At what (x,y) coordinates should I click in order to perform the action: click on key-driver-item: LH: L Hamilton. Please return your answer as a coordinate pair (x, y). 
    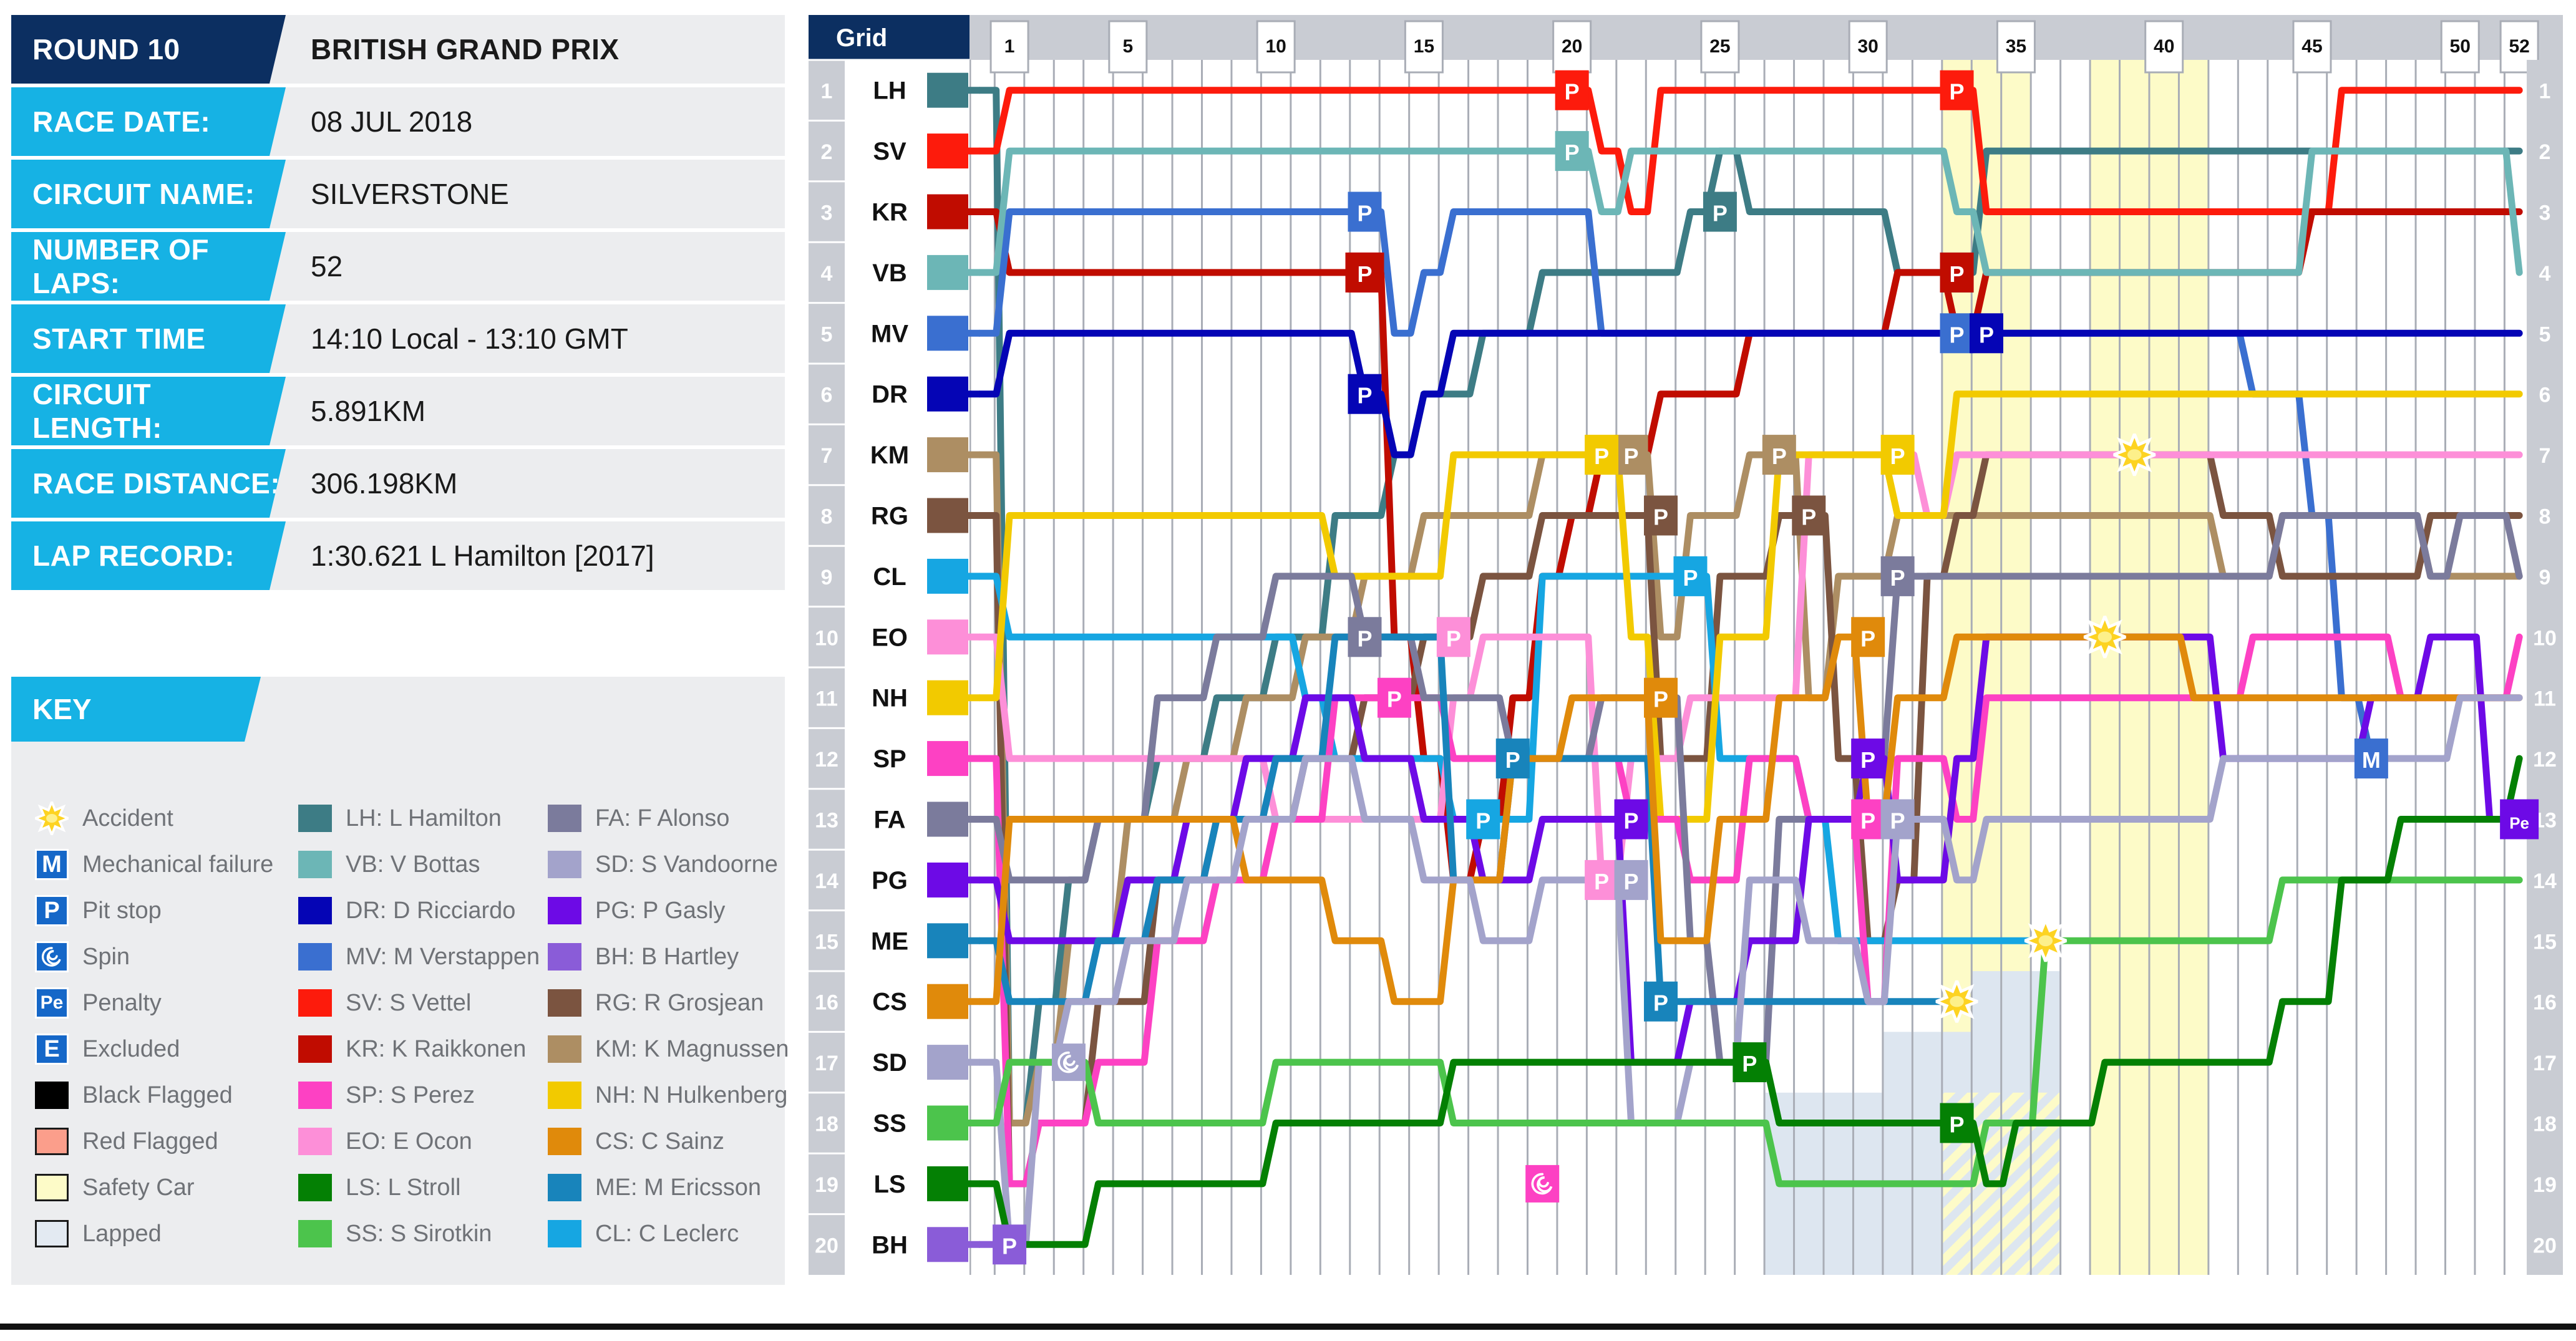
    Looking at the image, I should click on (411, 818).